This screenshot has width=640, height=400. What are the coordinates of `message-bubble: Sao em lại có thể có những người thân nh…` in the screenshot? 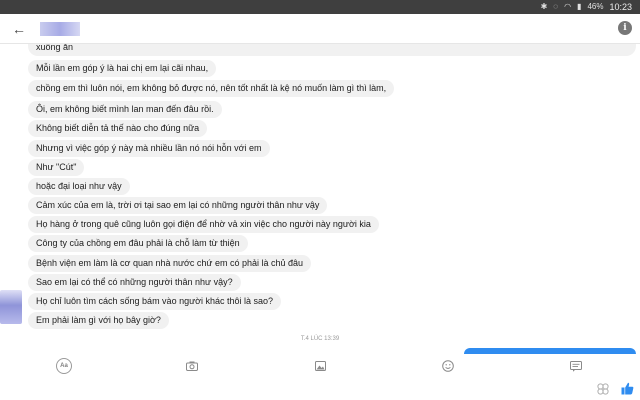 It's located at (134, 282).